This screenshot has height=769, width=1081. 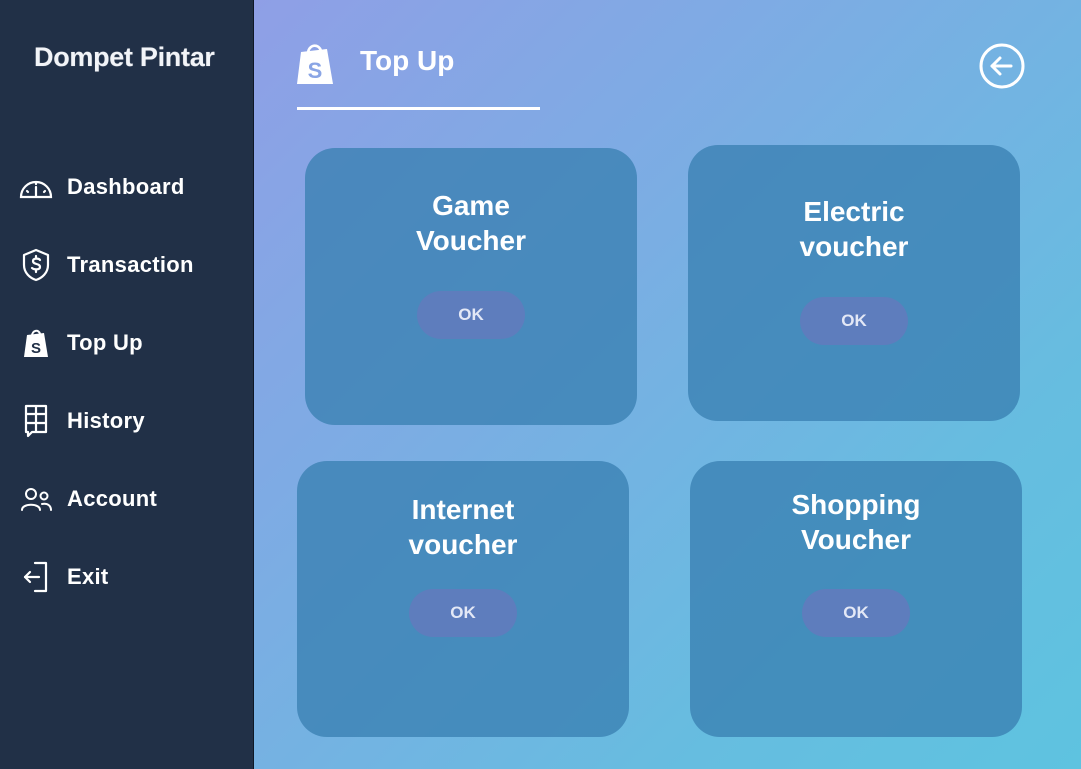 I want to click on sidebar-item-transaction: Transaction, so click(x=130, y=265).